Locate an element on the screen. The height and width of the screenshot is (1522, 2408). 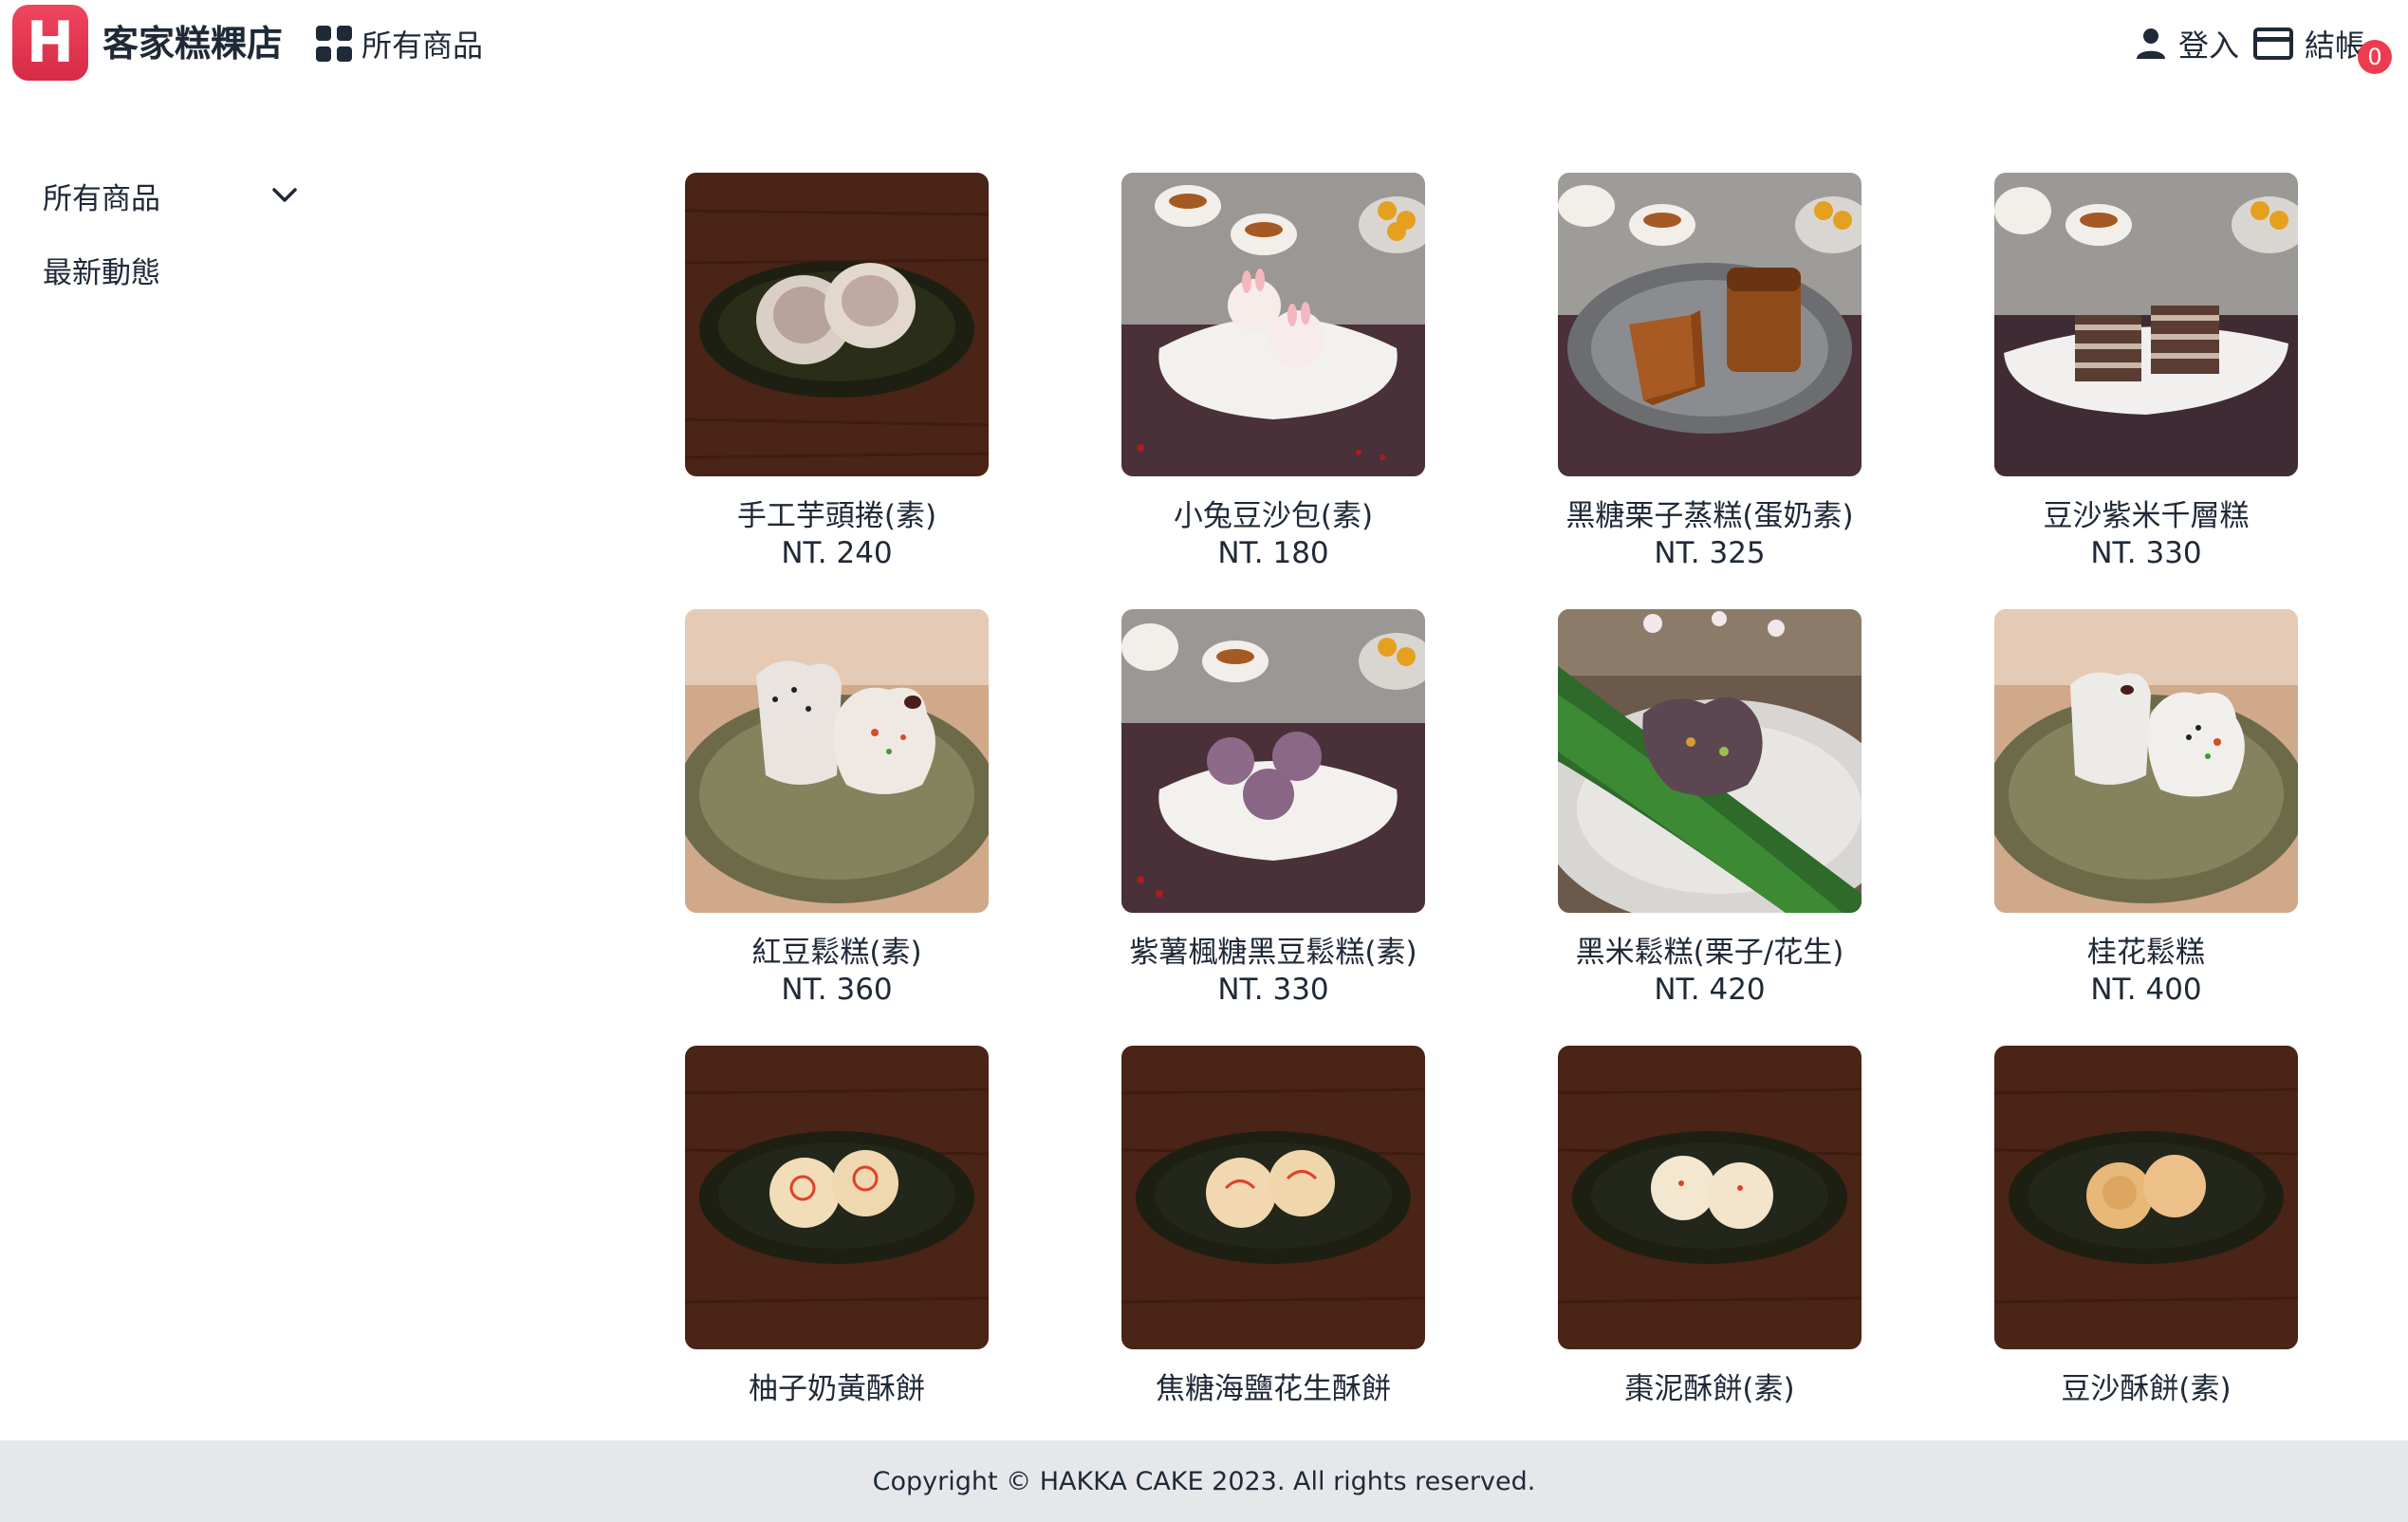
product-name: 豆沙紫米千層糕 is located at coordinates (2146, 513).